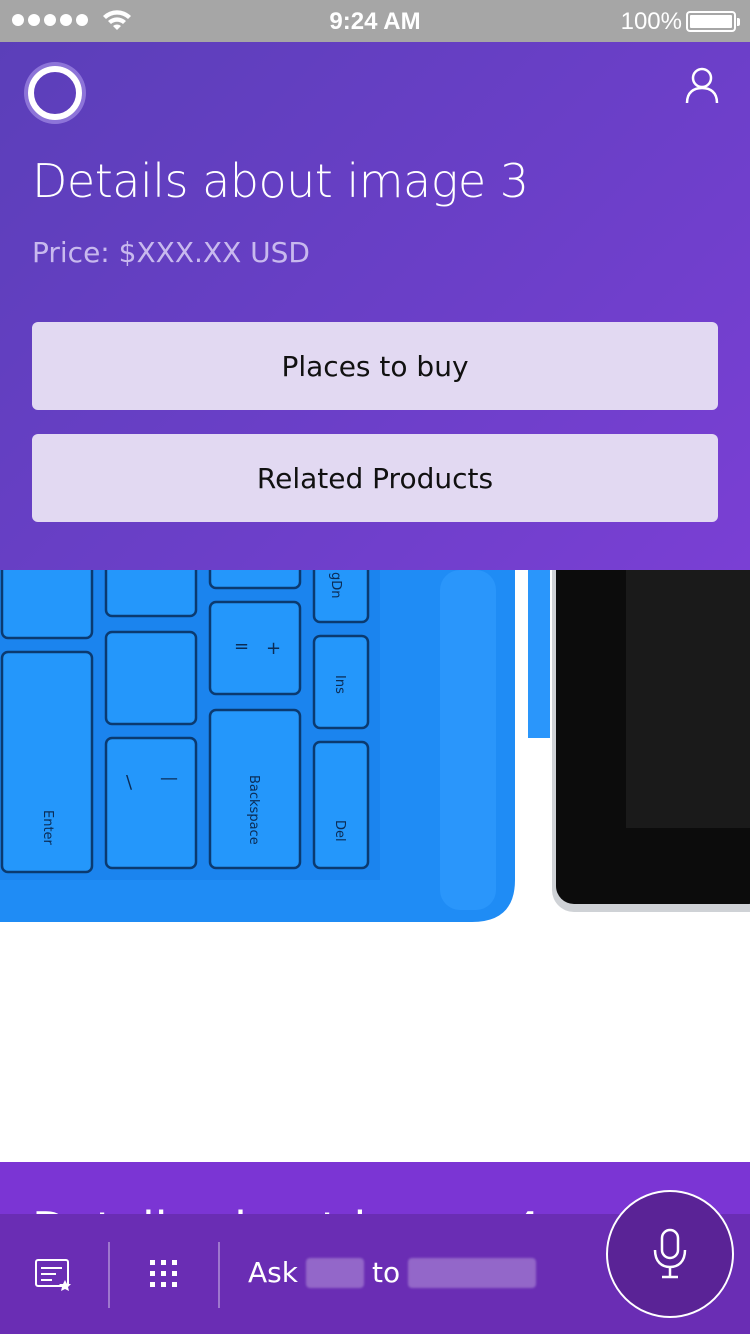 The width and height of the screenshot is (750, 1334). I want to click on battery-percentage: 100%, so click(651, 21).